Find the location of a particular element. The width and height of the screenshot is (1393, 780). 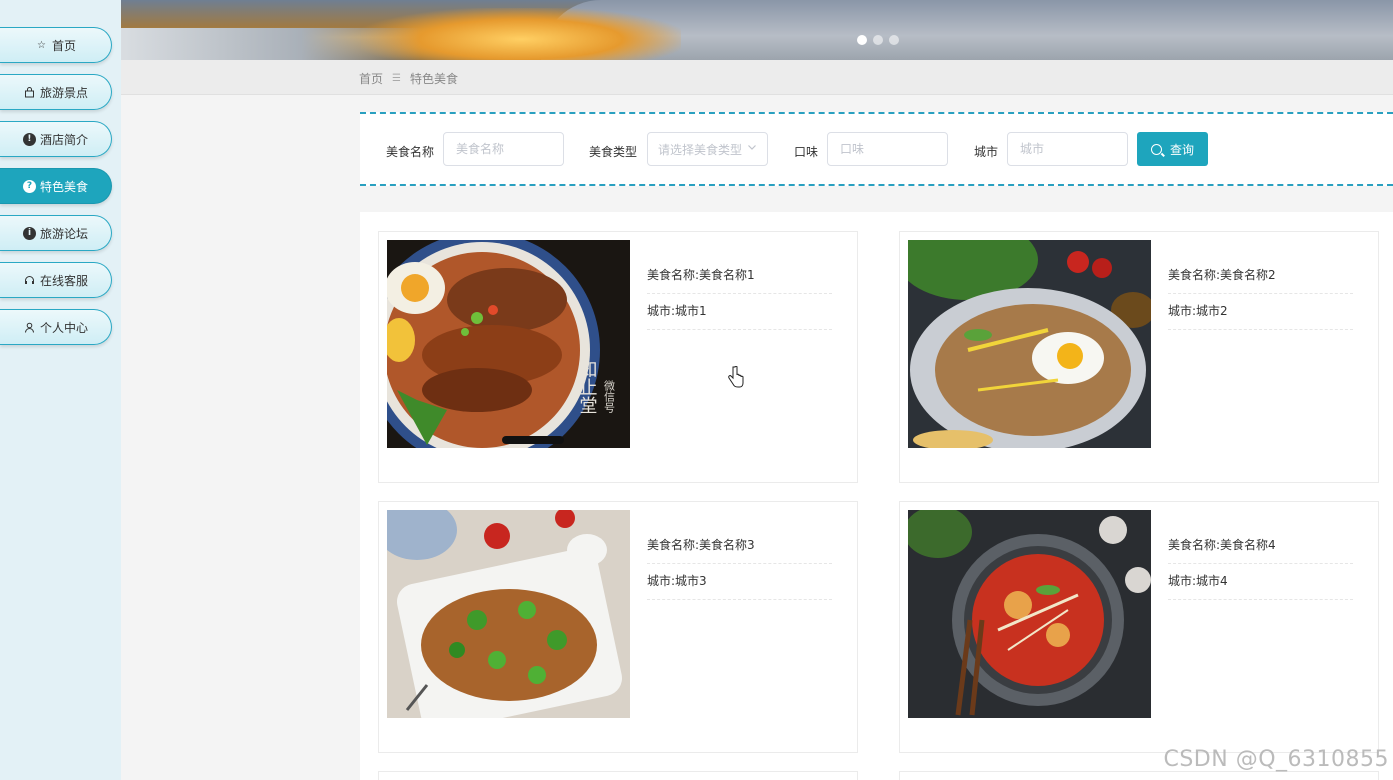

headset-icon is located at coordinates (29, 280).